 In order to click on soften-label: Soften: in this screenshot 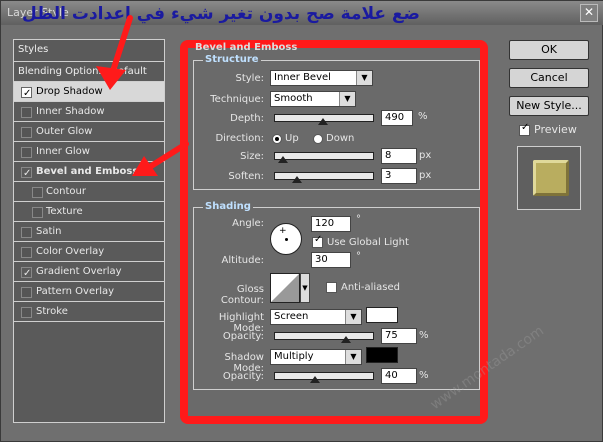, I will do `click(246, 176)`.